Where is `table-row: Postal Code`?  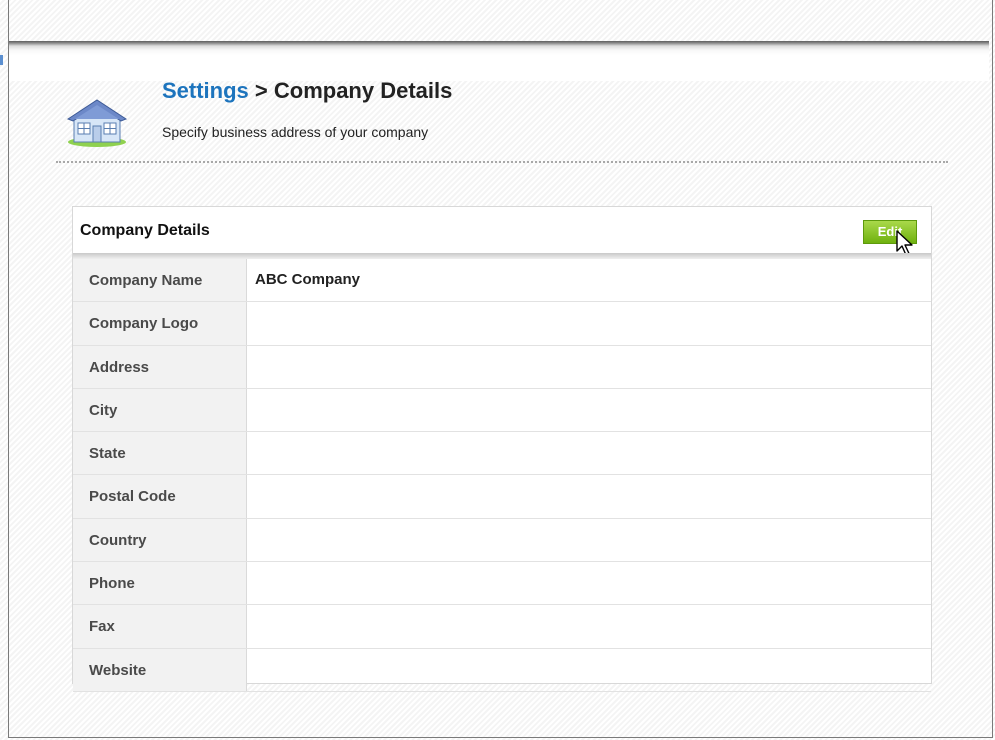 table-row: Postal Code is located at coordinates (502, 497).